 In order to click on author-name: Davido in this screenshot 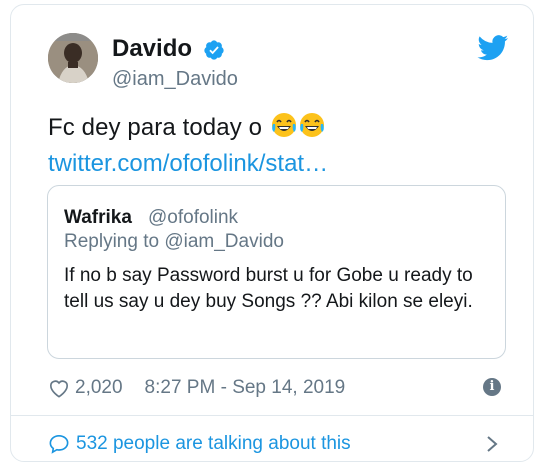, I will do `click(152, 49)`.